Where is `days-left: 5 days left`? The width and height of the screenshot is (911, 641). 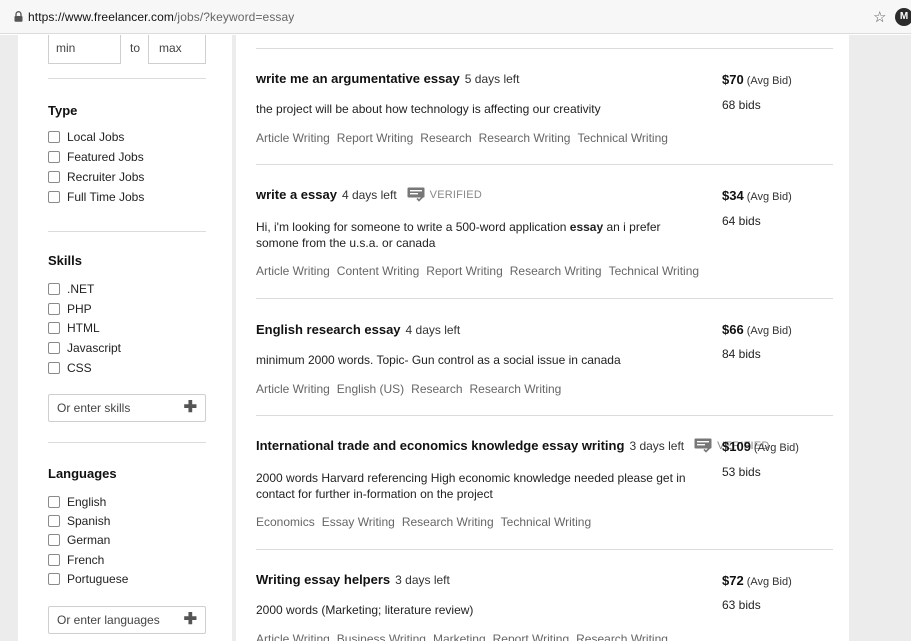 days-left: 5 days left is located at coordinates (492, 78).